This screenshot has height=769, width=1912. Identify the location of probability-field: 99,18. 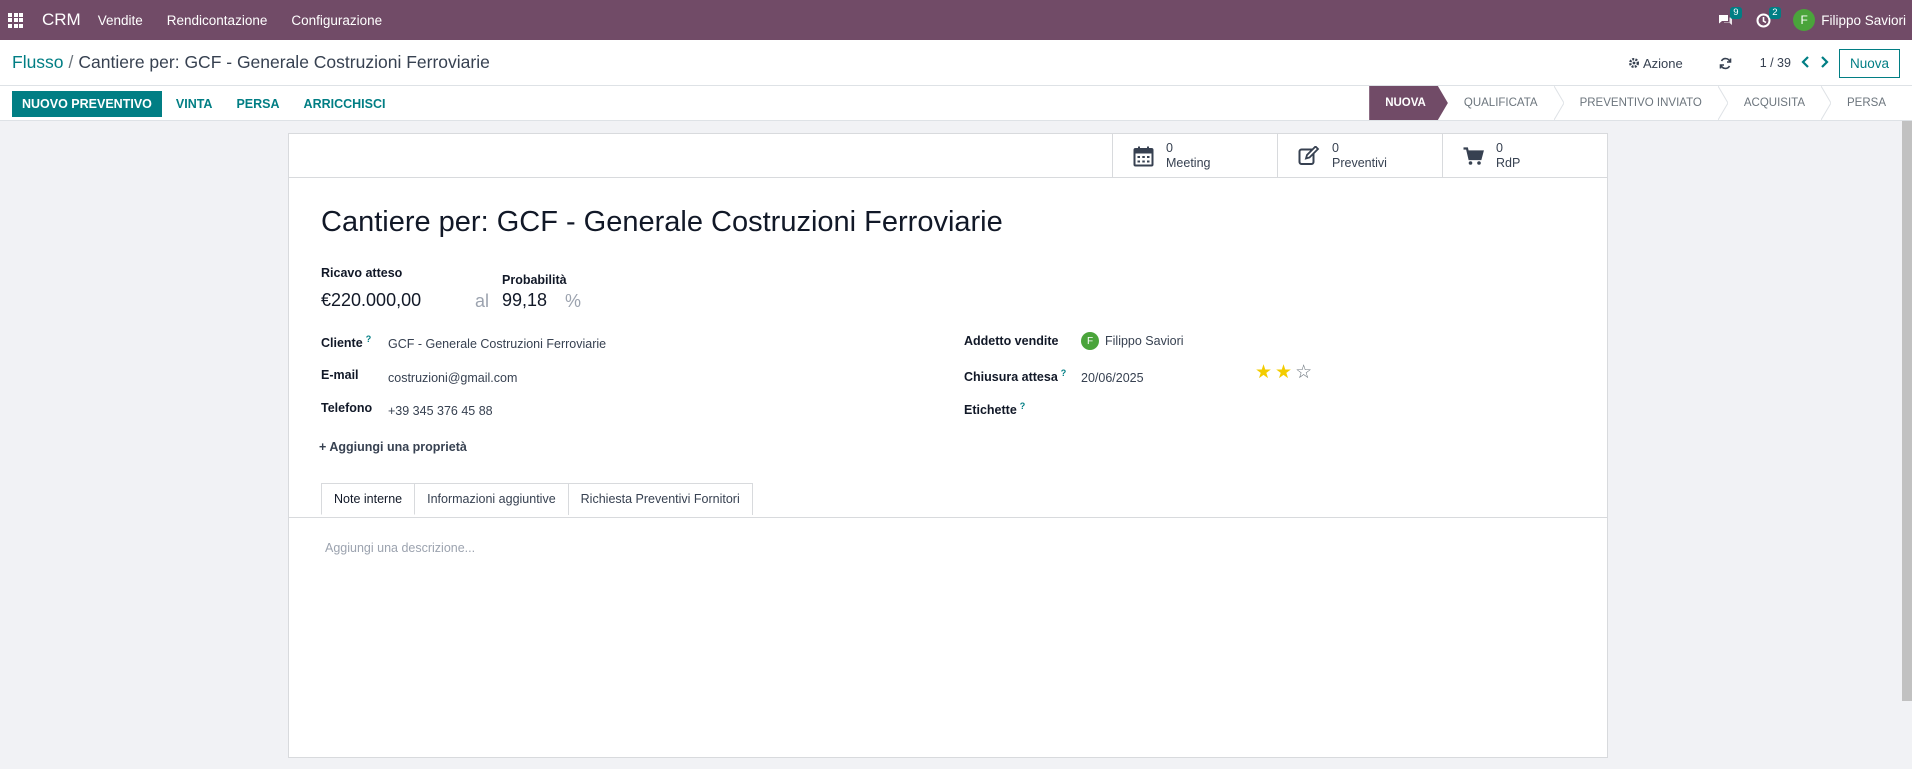
(524, 300).